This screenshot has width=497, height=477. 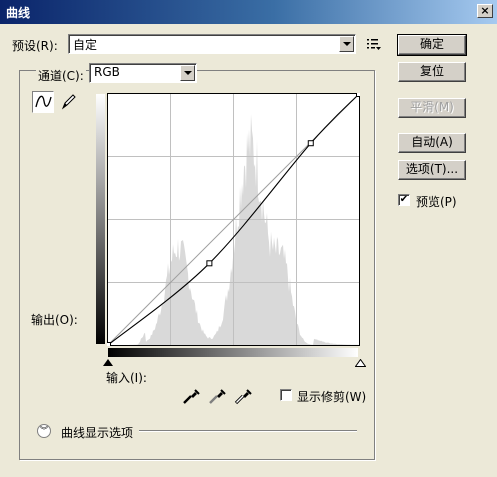 I want to click on curve-icon, so click(x=43, y=101).